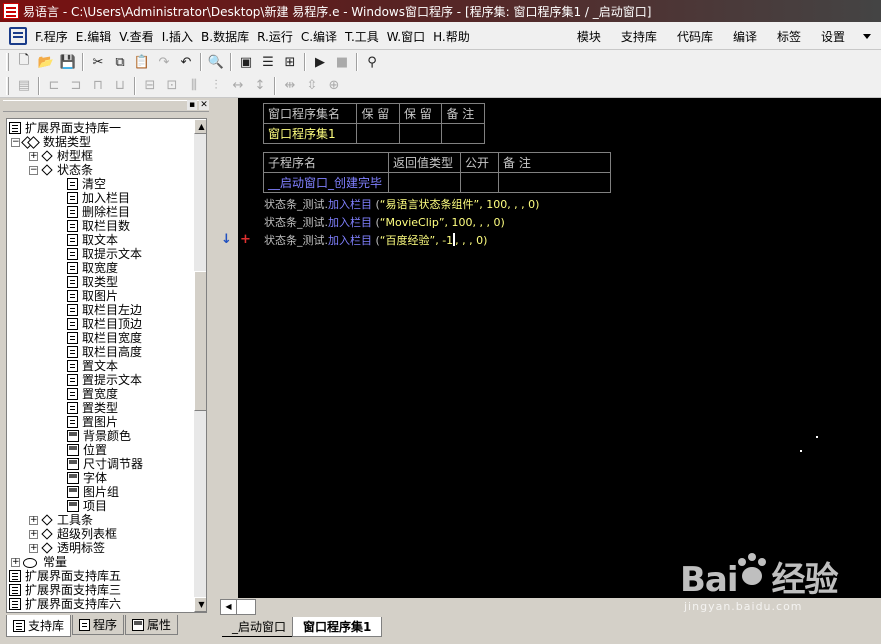 Image resolution: width=881 pixels, height=644 pixels. I want to click on tree-item: 位置, so click(87, 450).